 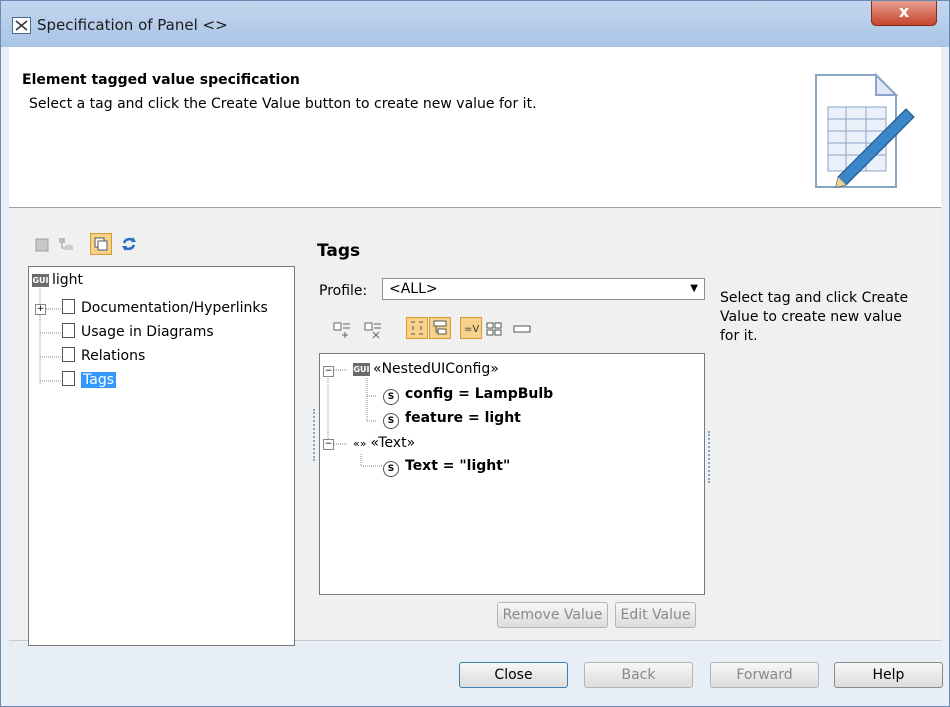 What do you see at coordinates (764, 675) in the screenshot?
I see `forward-button: Forward` at bounding box center [764, 675].